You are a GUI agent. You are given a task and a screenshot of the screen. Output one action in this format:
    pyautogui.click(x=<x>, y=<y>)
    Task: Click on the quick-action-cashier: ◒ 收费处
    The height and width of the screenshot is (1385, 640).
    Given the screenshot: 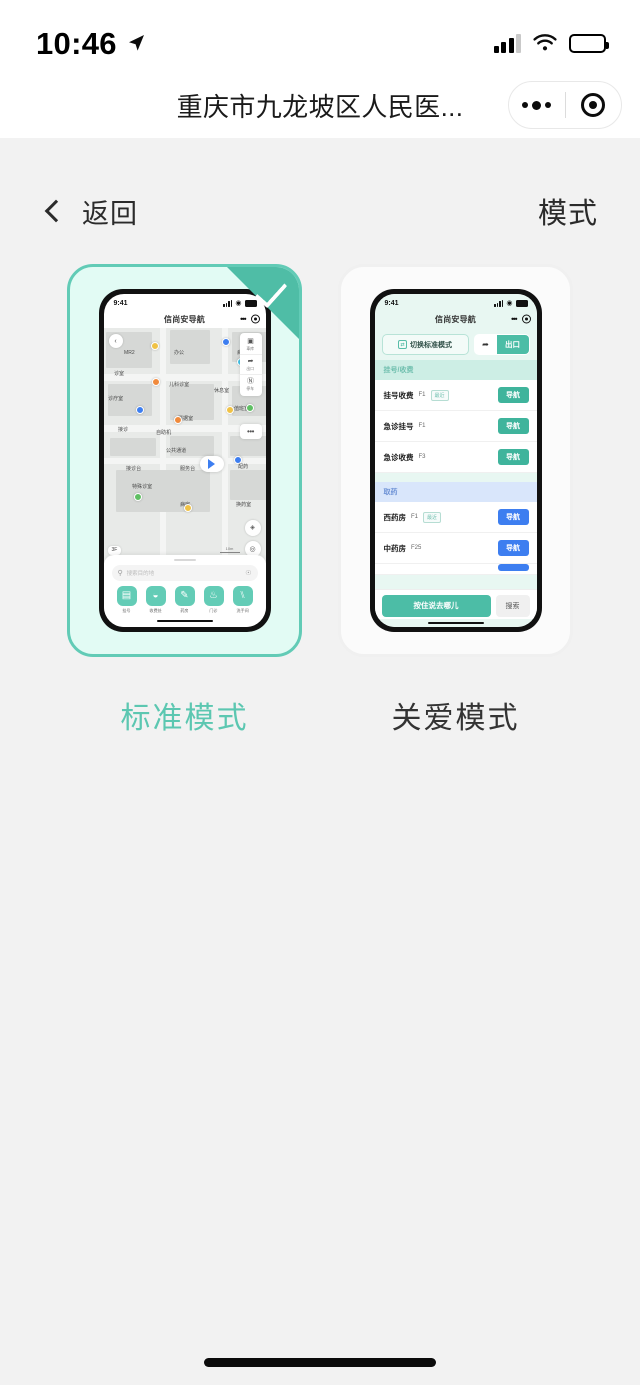 What is the action you would take?
    pyautogui.click(x=156, y=599)
    